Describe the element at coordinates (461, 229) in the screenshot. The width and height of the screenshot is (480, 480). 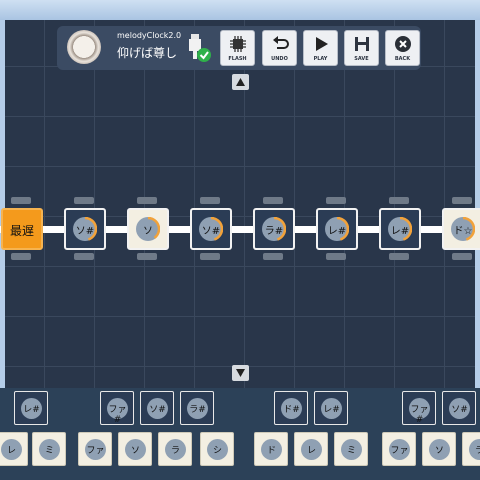
I see `sequence-note-node: ド☆` at that location.